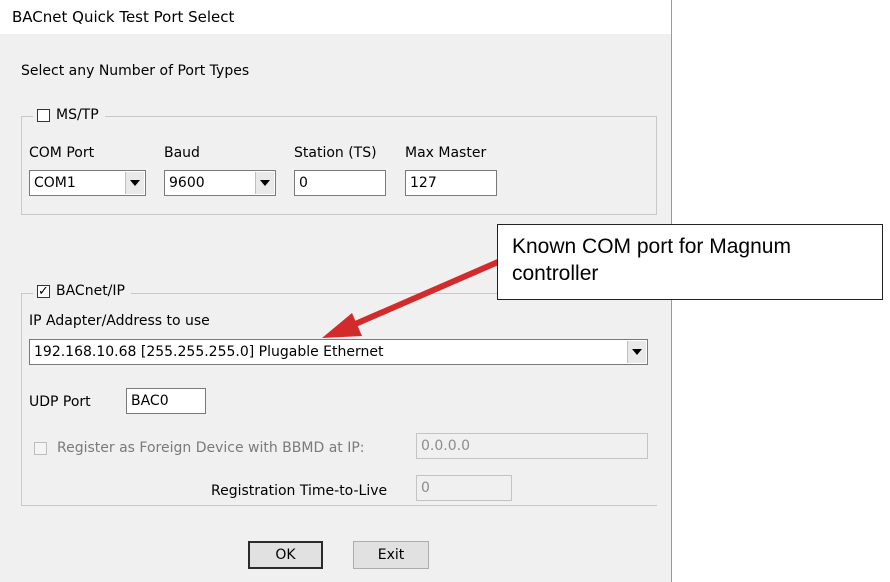 The height and width of the screenshot is (582, 890). Describe the element at coordinates (690, 262) in the screenshot. I see `annotation-callout: Known COM port for Magnum controller` at that location.